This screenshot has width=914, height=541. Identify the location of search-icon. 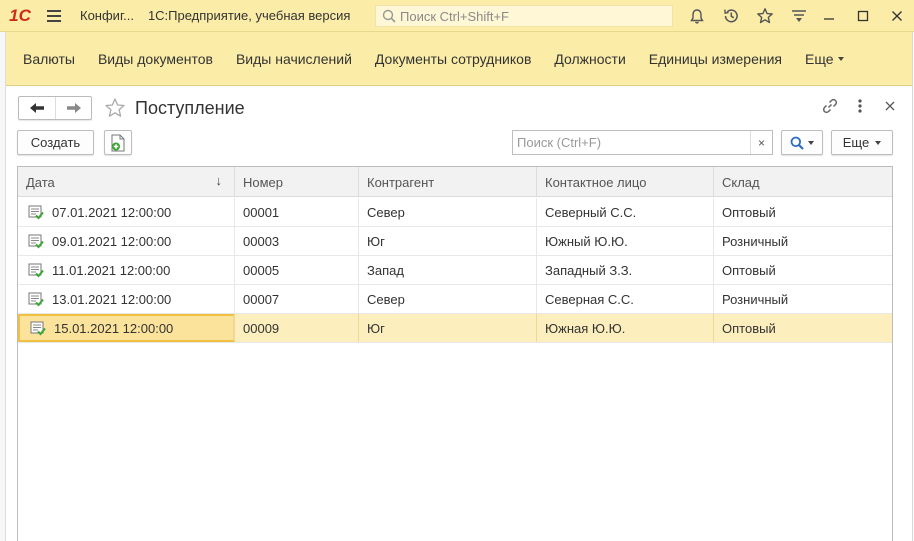
(389, 16).